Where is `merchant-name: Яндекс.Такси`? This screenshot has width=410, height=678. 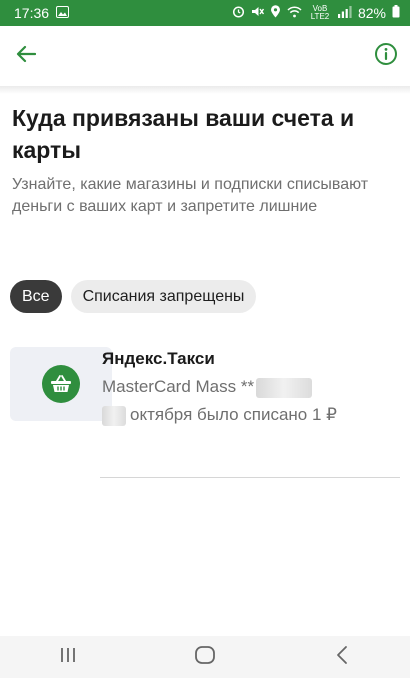
merchant-name: Яндекс.Такси is located at coordinates (158, 358).